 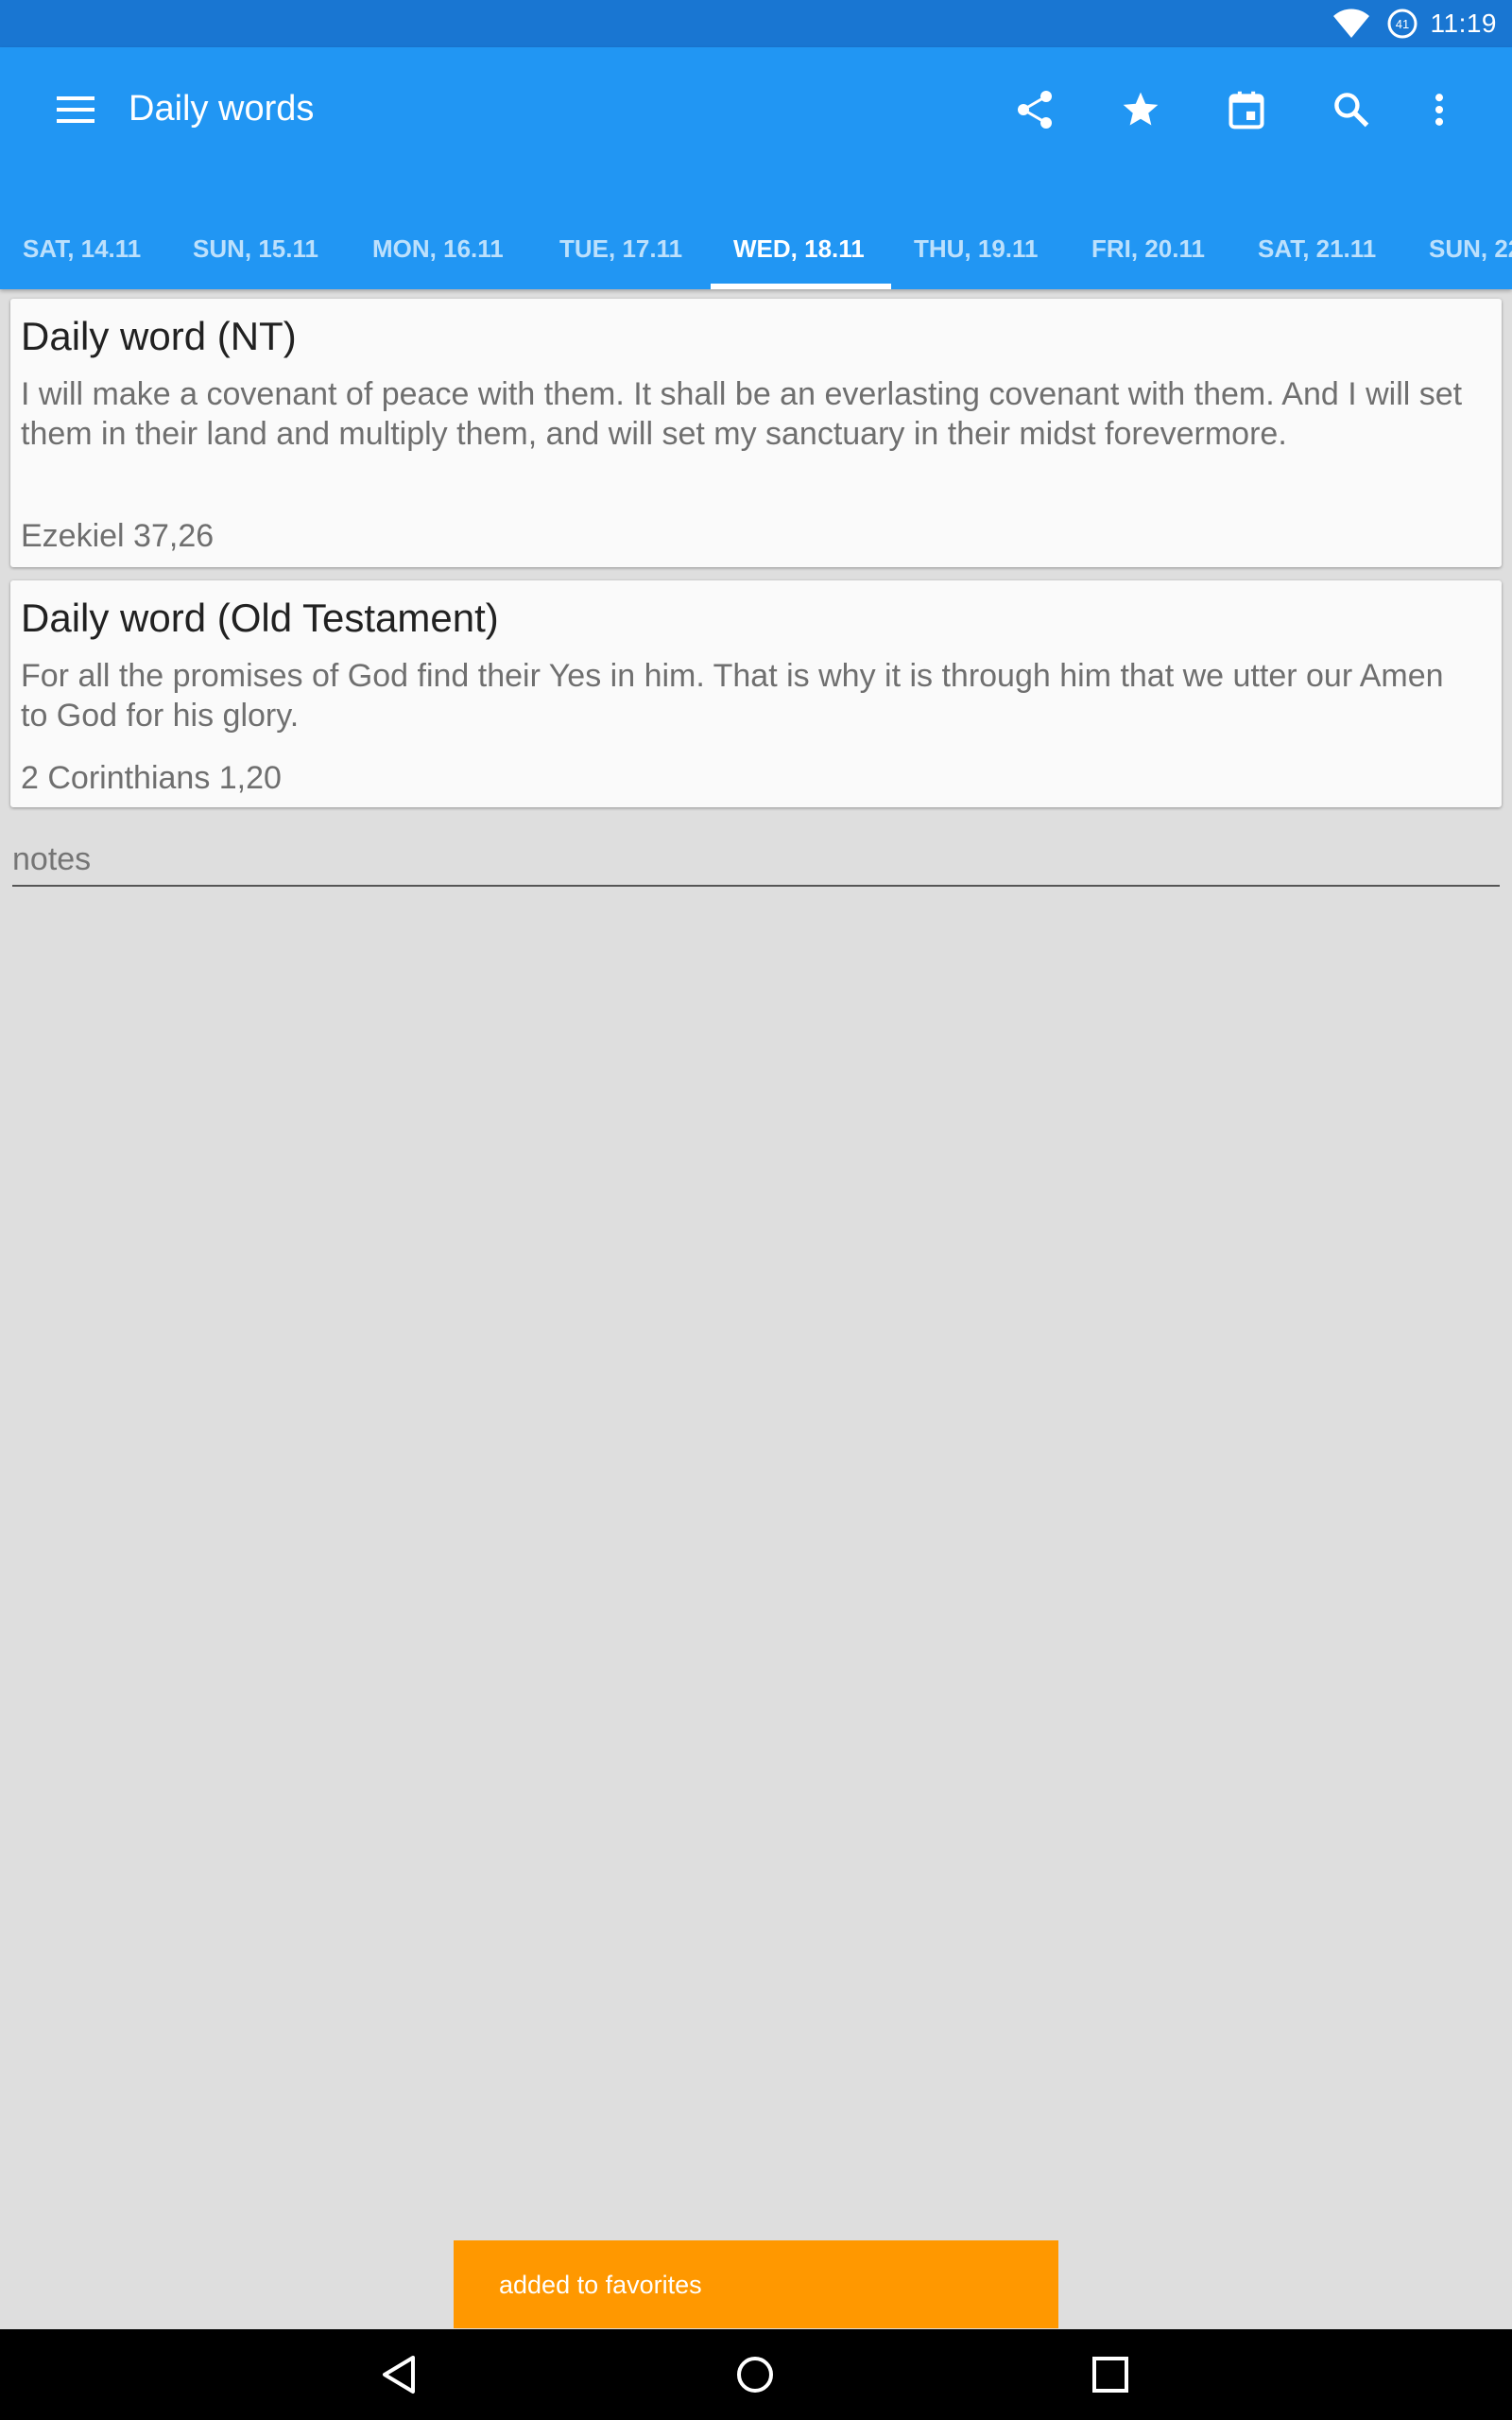 I want to click on card-reference: 2 Corinthians 1,20, so click(x=151, y=778).